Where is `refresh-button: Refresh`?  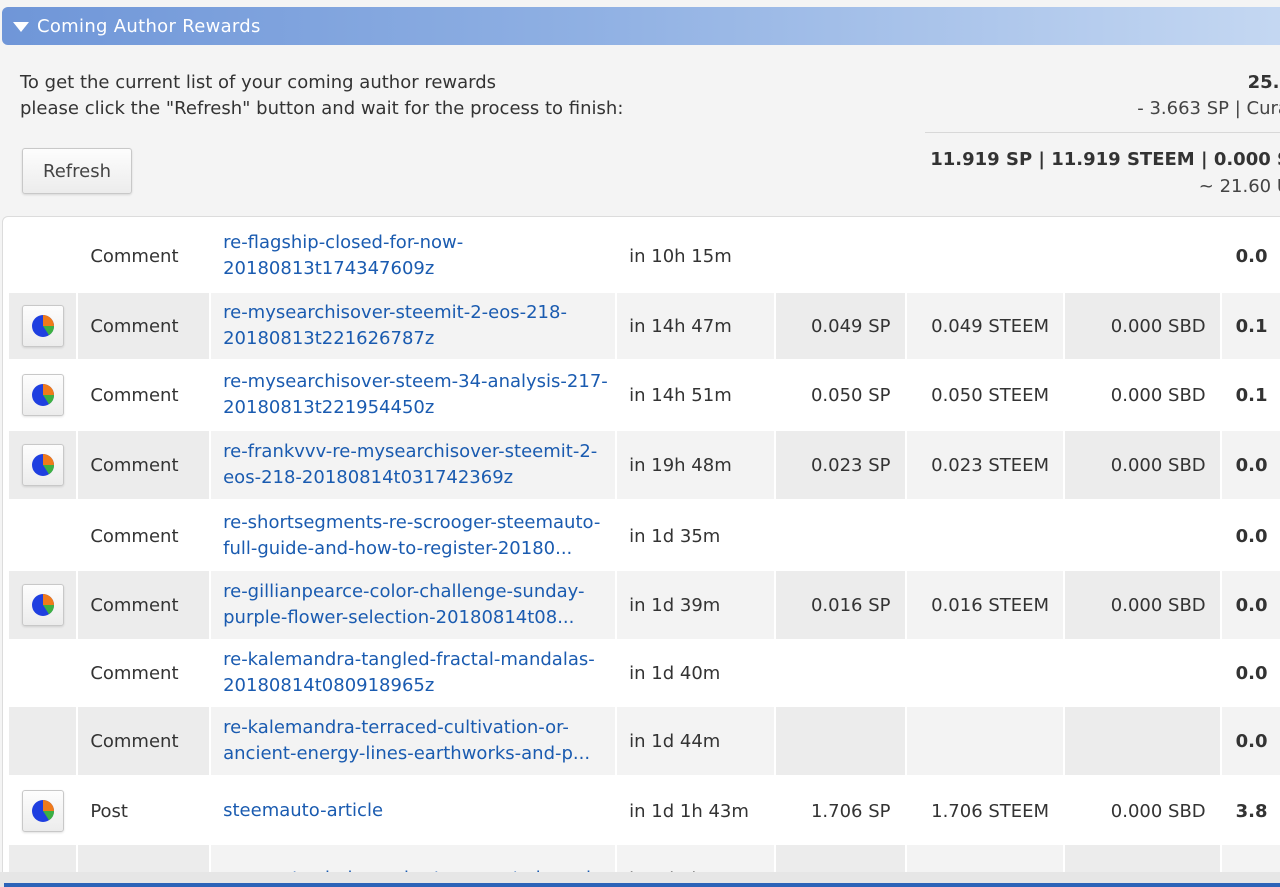
refresh-button: Refresh is located at coordinates (77, 171).